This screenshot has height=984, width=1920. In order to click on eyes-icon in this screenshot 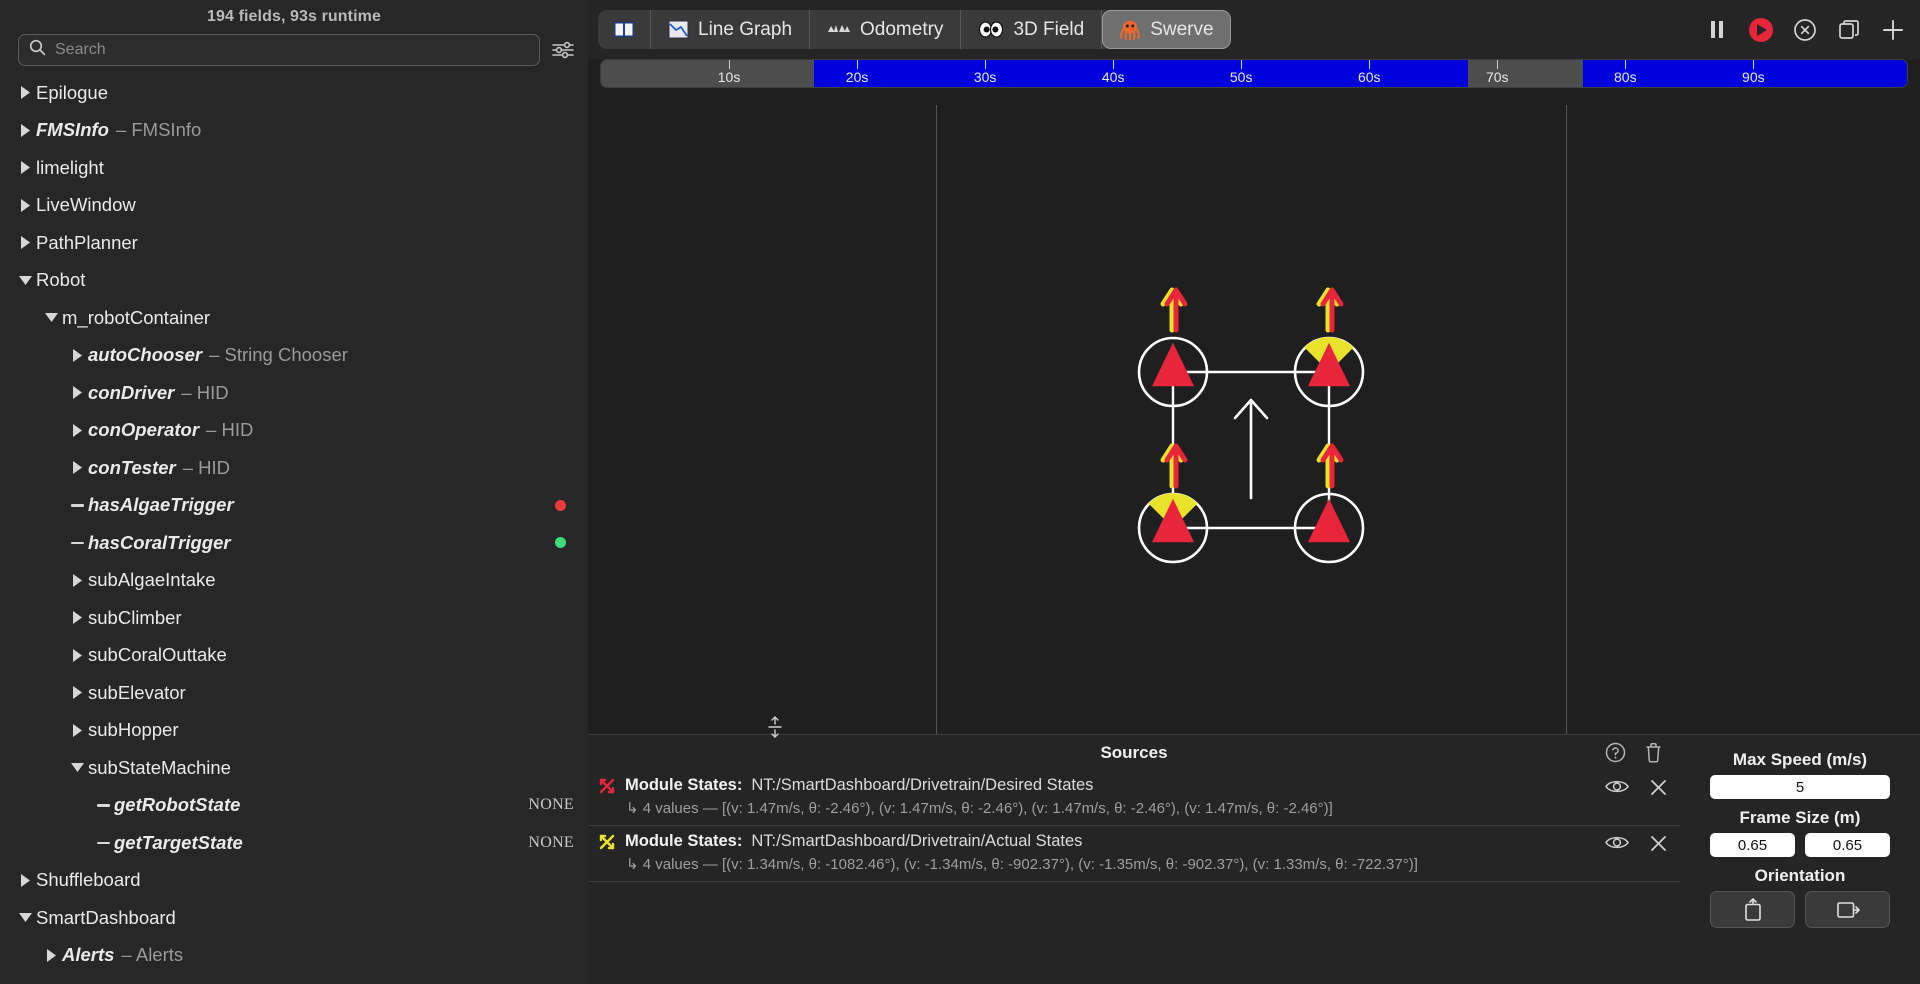, I will do `click(991, 29)`.